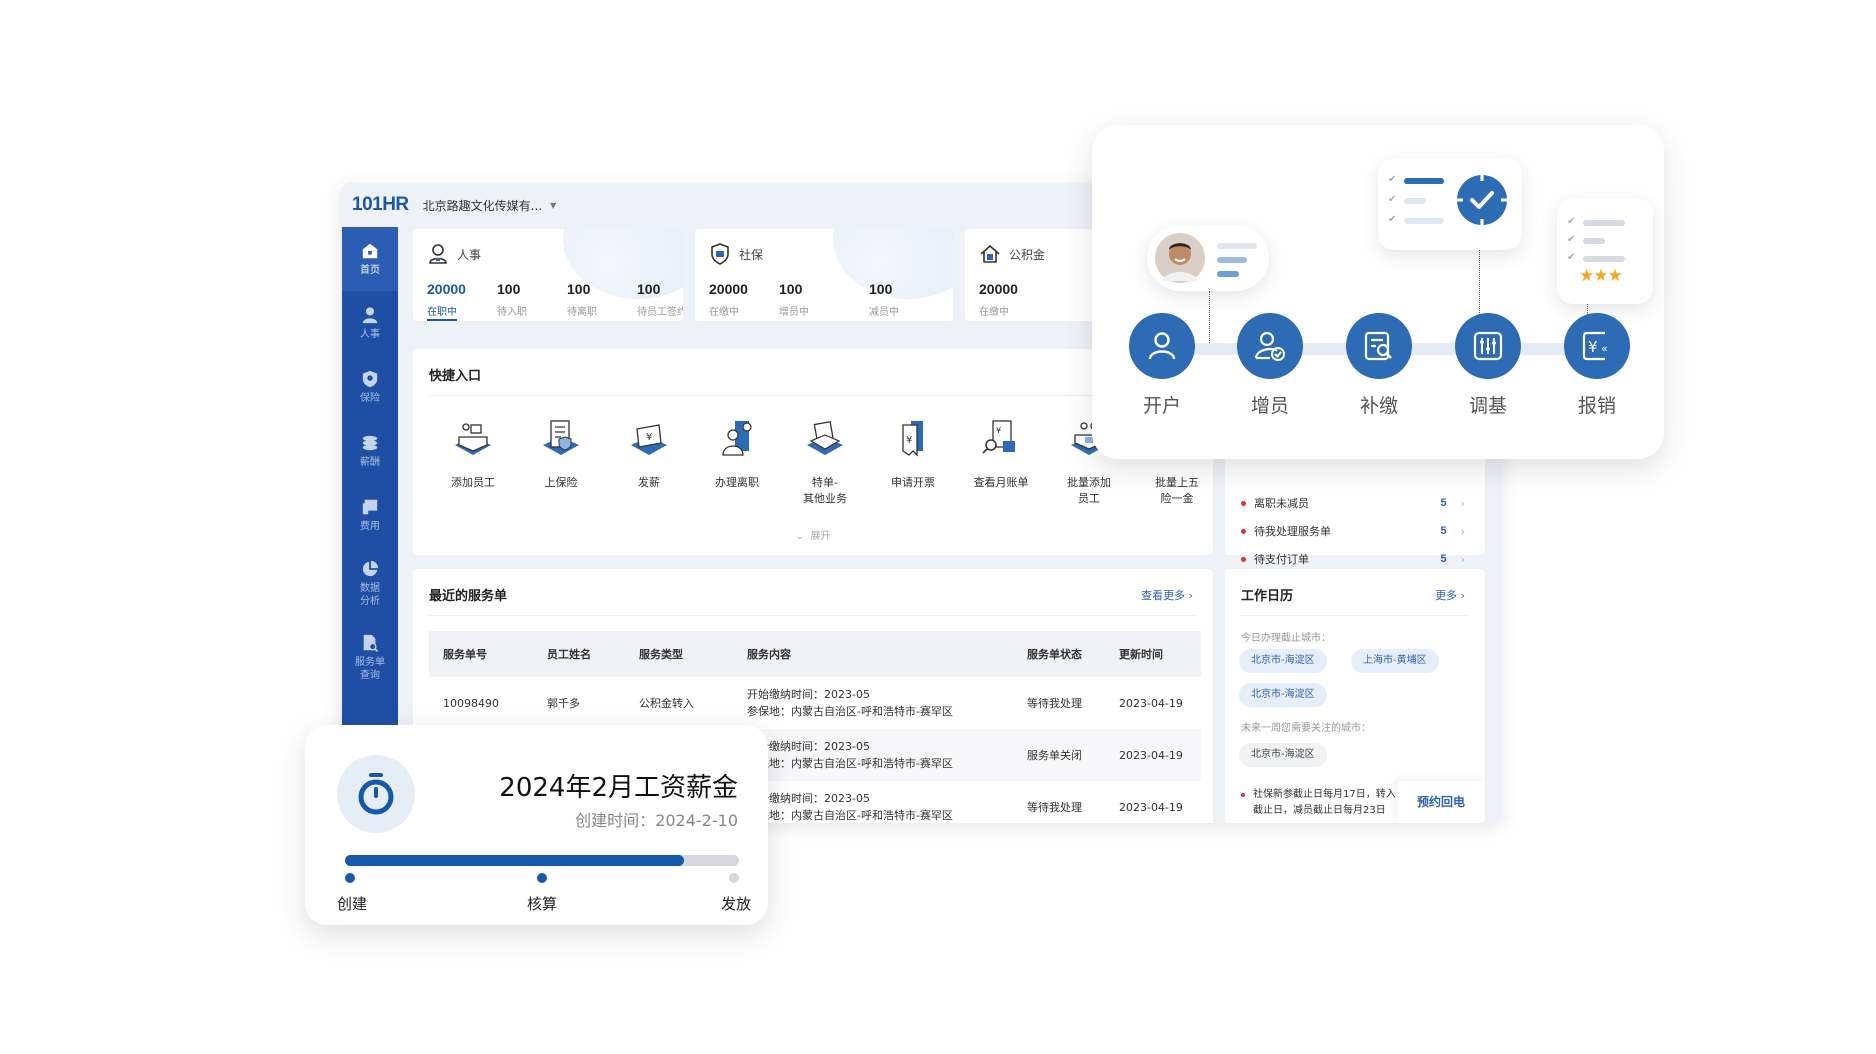 Image resolution: width=1876 pixels, height=1054 pixels. What do you see at coordinates (352, 904) in the screenshot?
I see `stage-label-create: 创建` at bounding box center [352, 904].